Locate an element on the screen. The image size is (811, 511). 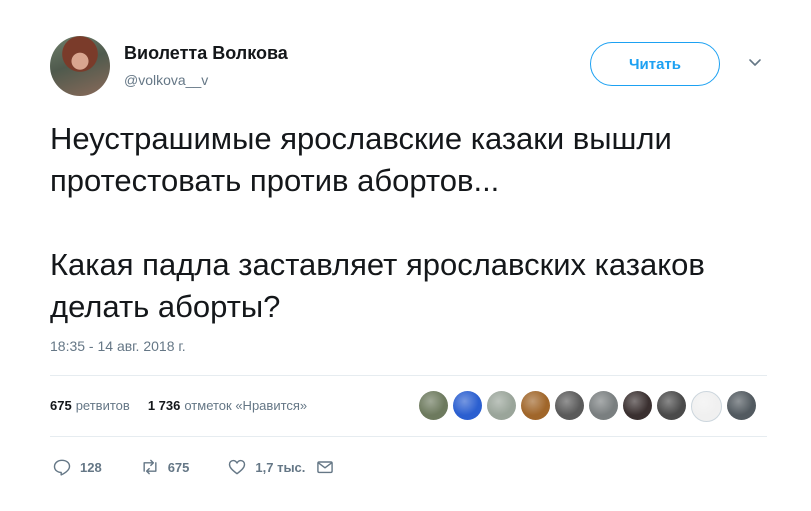
retweet-icon is located at coordinates (150, 467).